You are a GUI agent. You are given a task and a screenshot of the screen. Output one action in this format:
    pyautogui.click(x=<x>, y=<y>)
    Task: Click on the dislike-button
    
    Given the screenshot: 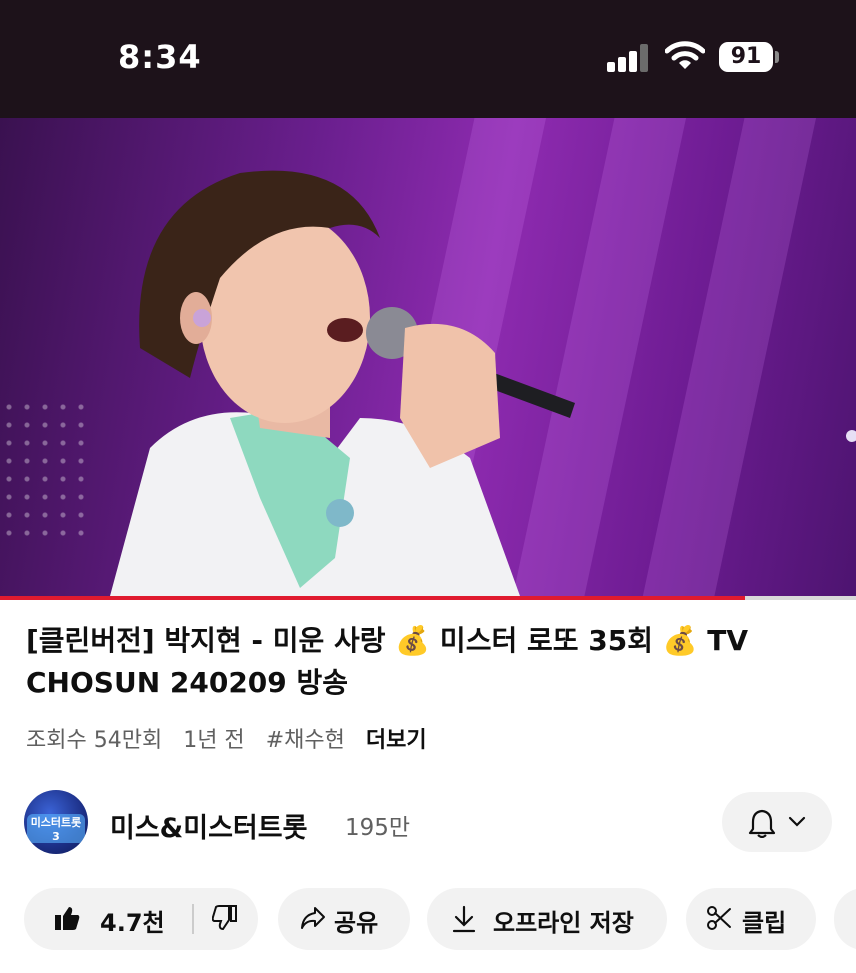 What is the action you would take?
    pyautogui.click(x=227, y=919)
    